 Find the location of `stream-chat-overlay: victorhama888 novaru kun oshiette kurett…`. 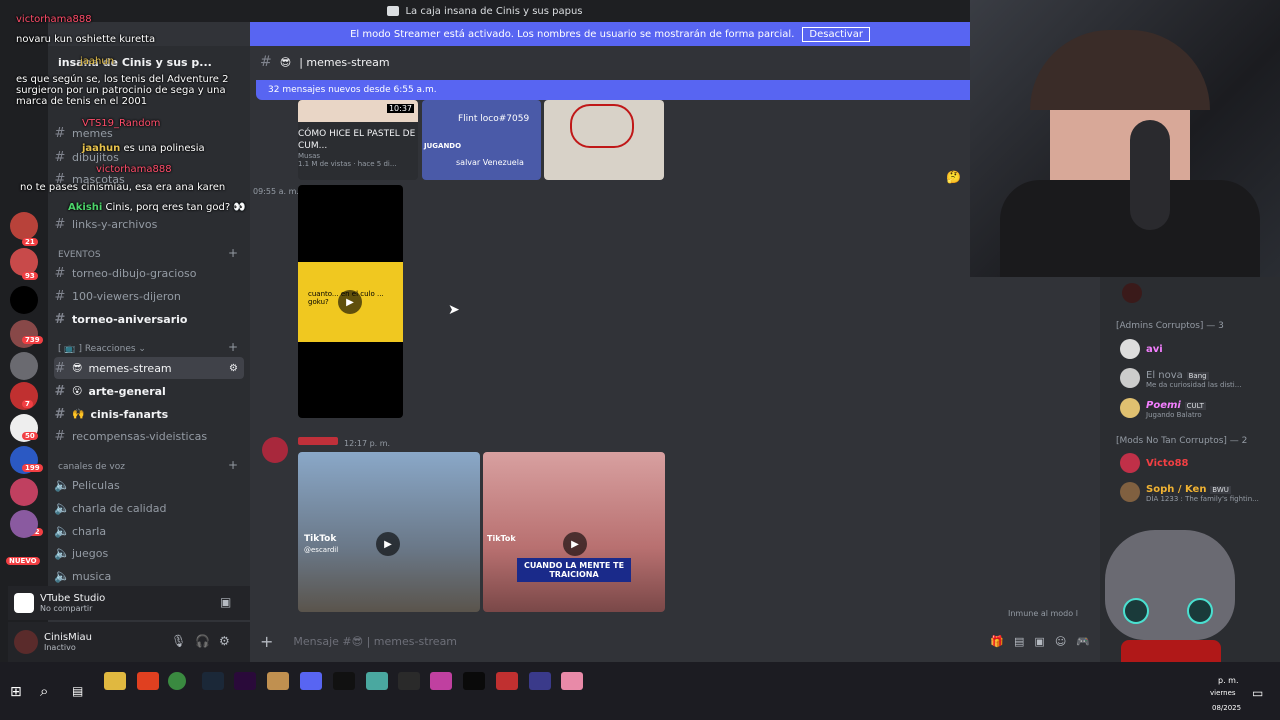

stream-chat-overlay: victorhama888 novaru kun oshiette kurett… is located at coordinates (125, 115).